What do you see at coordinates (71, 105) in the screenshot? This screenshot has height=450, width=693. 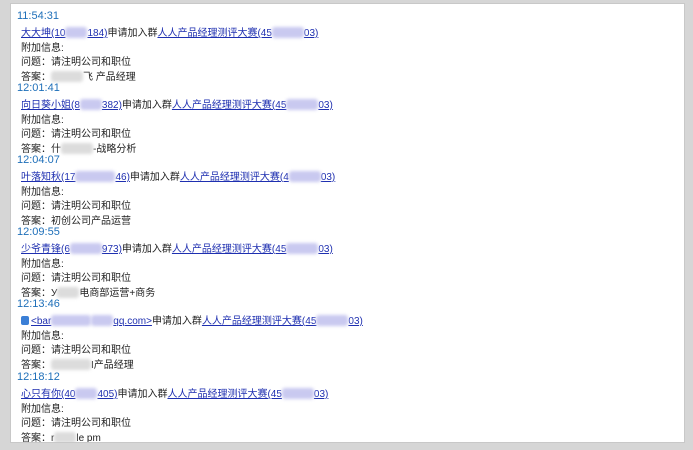 I see `user-link: 向日葵小姐(8 382)` at bounding box center [71, 105].